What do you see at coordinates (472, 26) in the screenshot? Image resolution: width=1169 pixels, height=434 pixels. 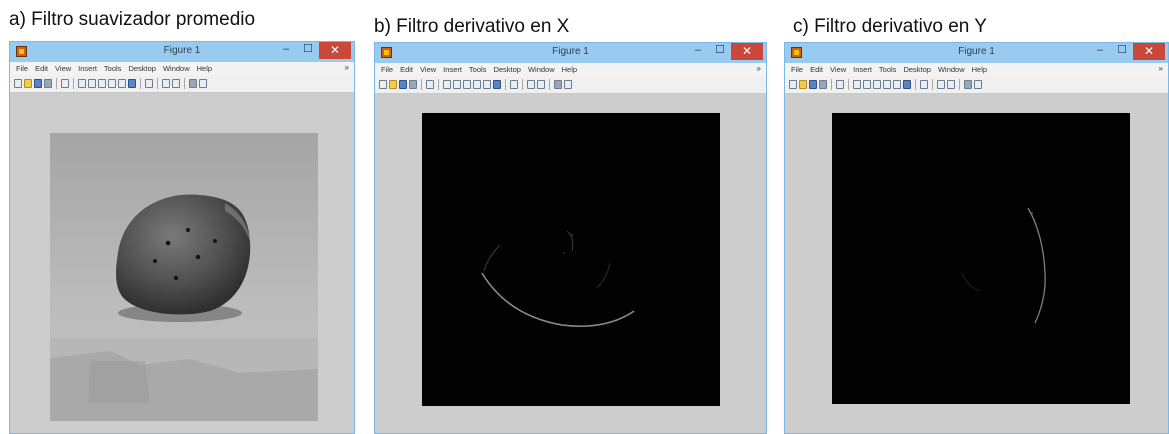 I see `caption-b: b) Filtro derivativo en X` at bounding box center [472, 26].